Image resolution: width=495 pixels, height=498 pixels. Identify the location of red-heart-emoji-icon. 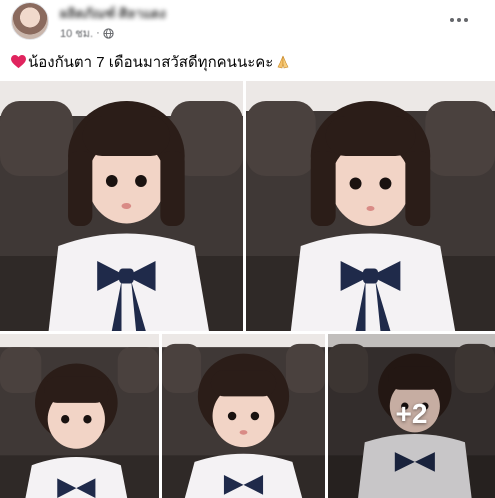
(18, 62).